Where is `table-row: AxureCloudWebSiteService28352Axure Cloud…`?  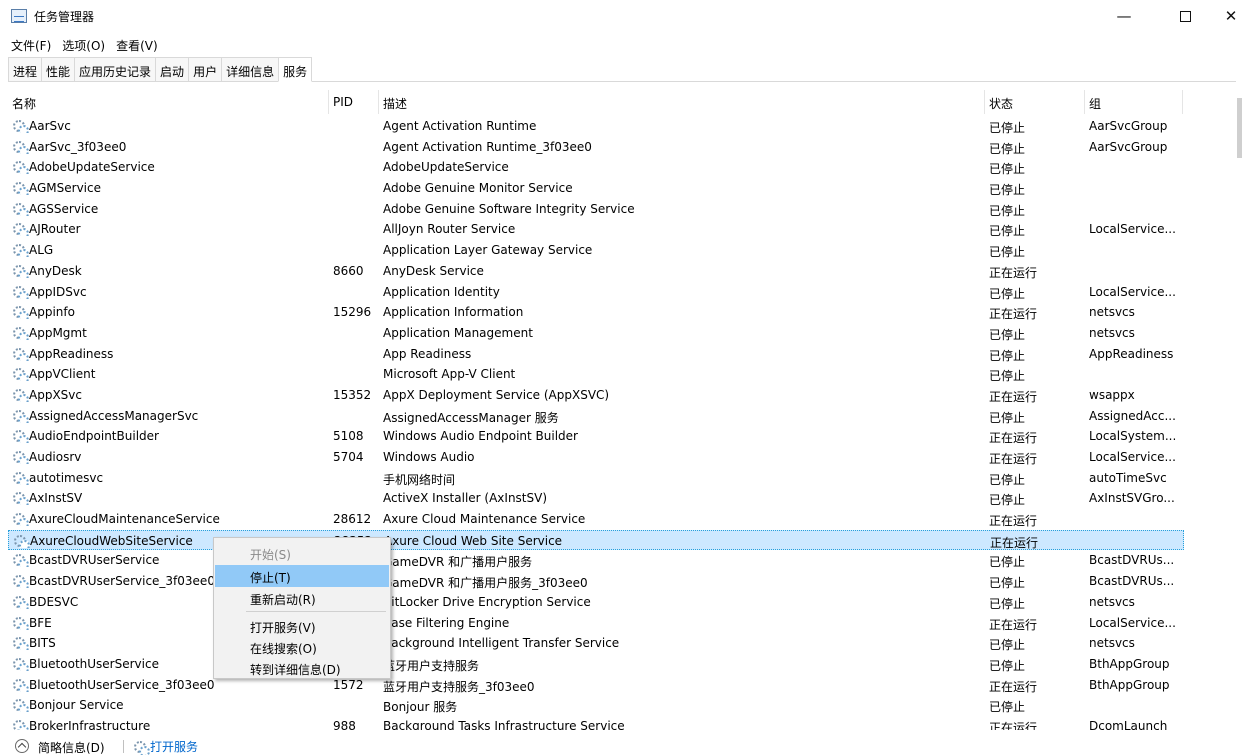 table-row: AxureCloudWebSiteService28352Axure Cloud… is located at coordinates (596, 540).